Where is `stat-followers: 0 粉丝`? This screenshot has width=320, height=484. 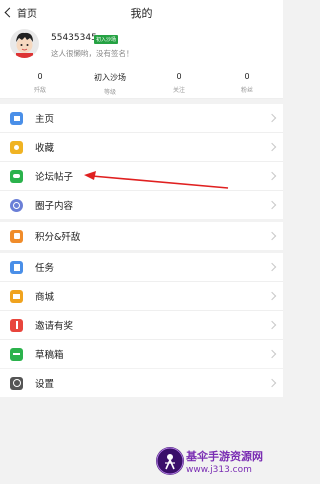
stat-followers: 0 粉丝 is located at coordinates (247, 83).